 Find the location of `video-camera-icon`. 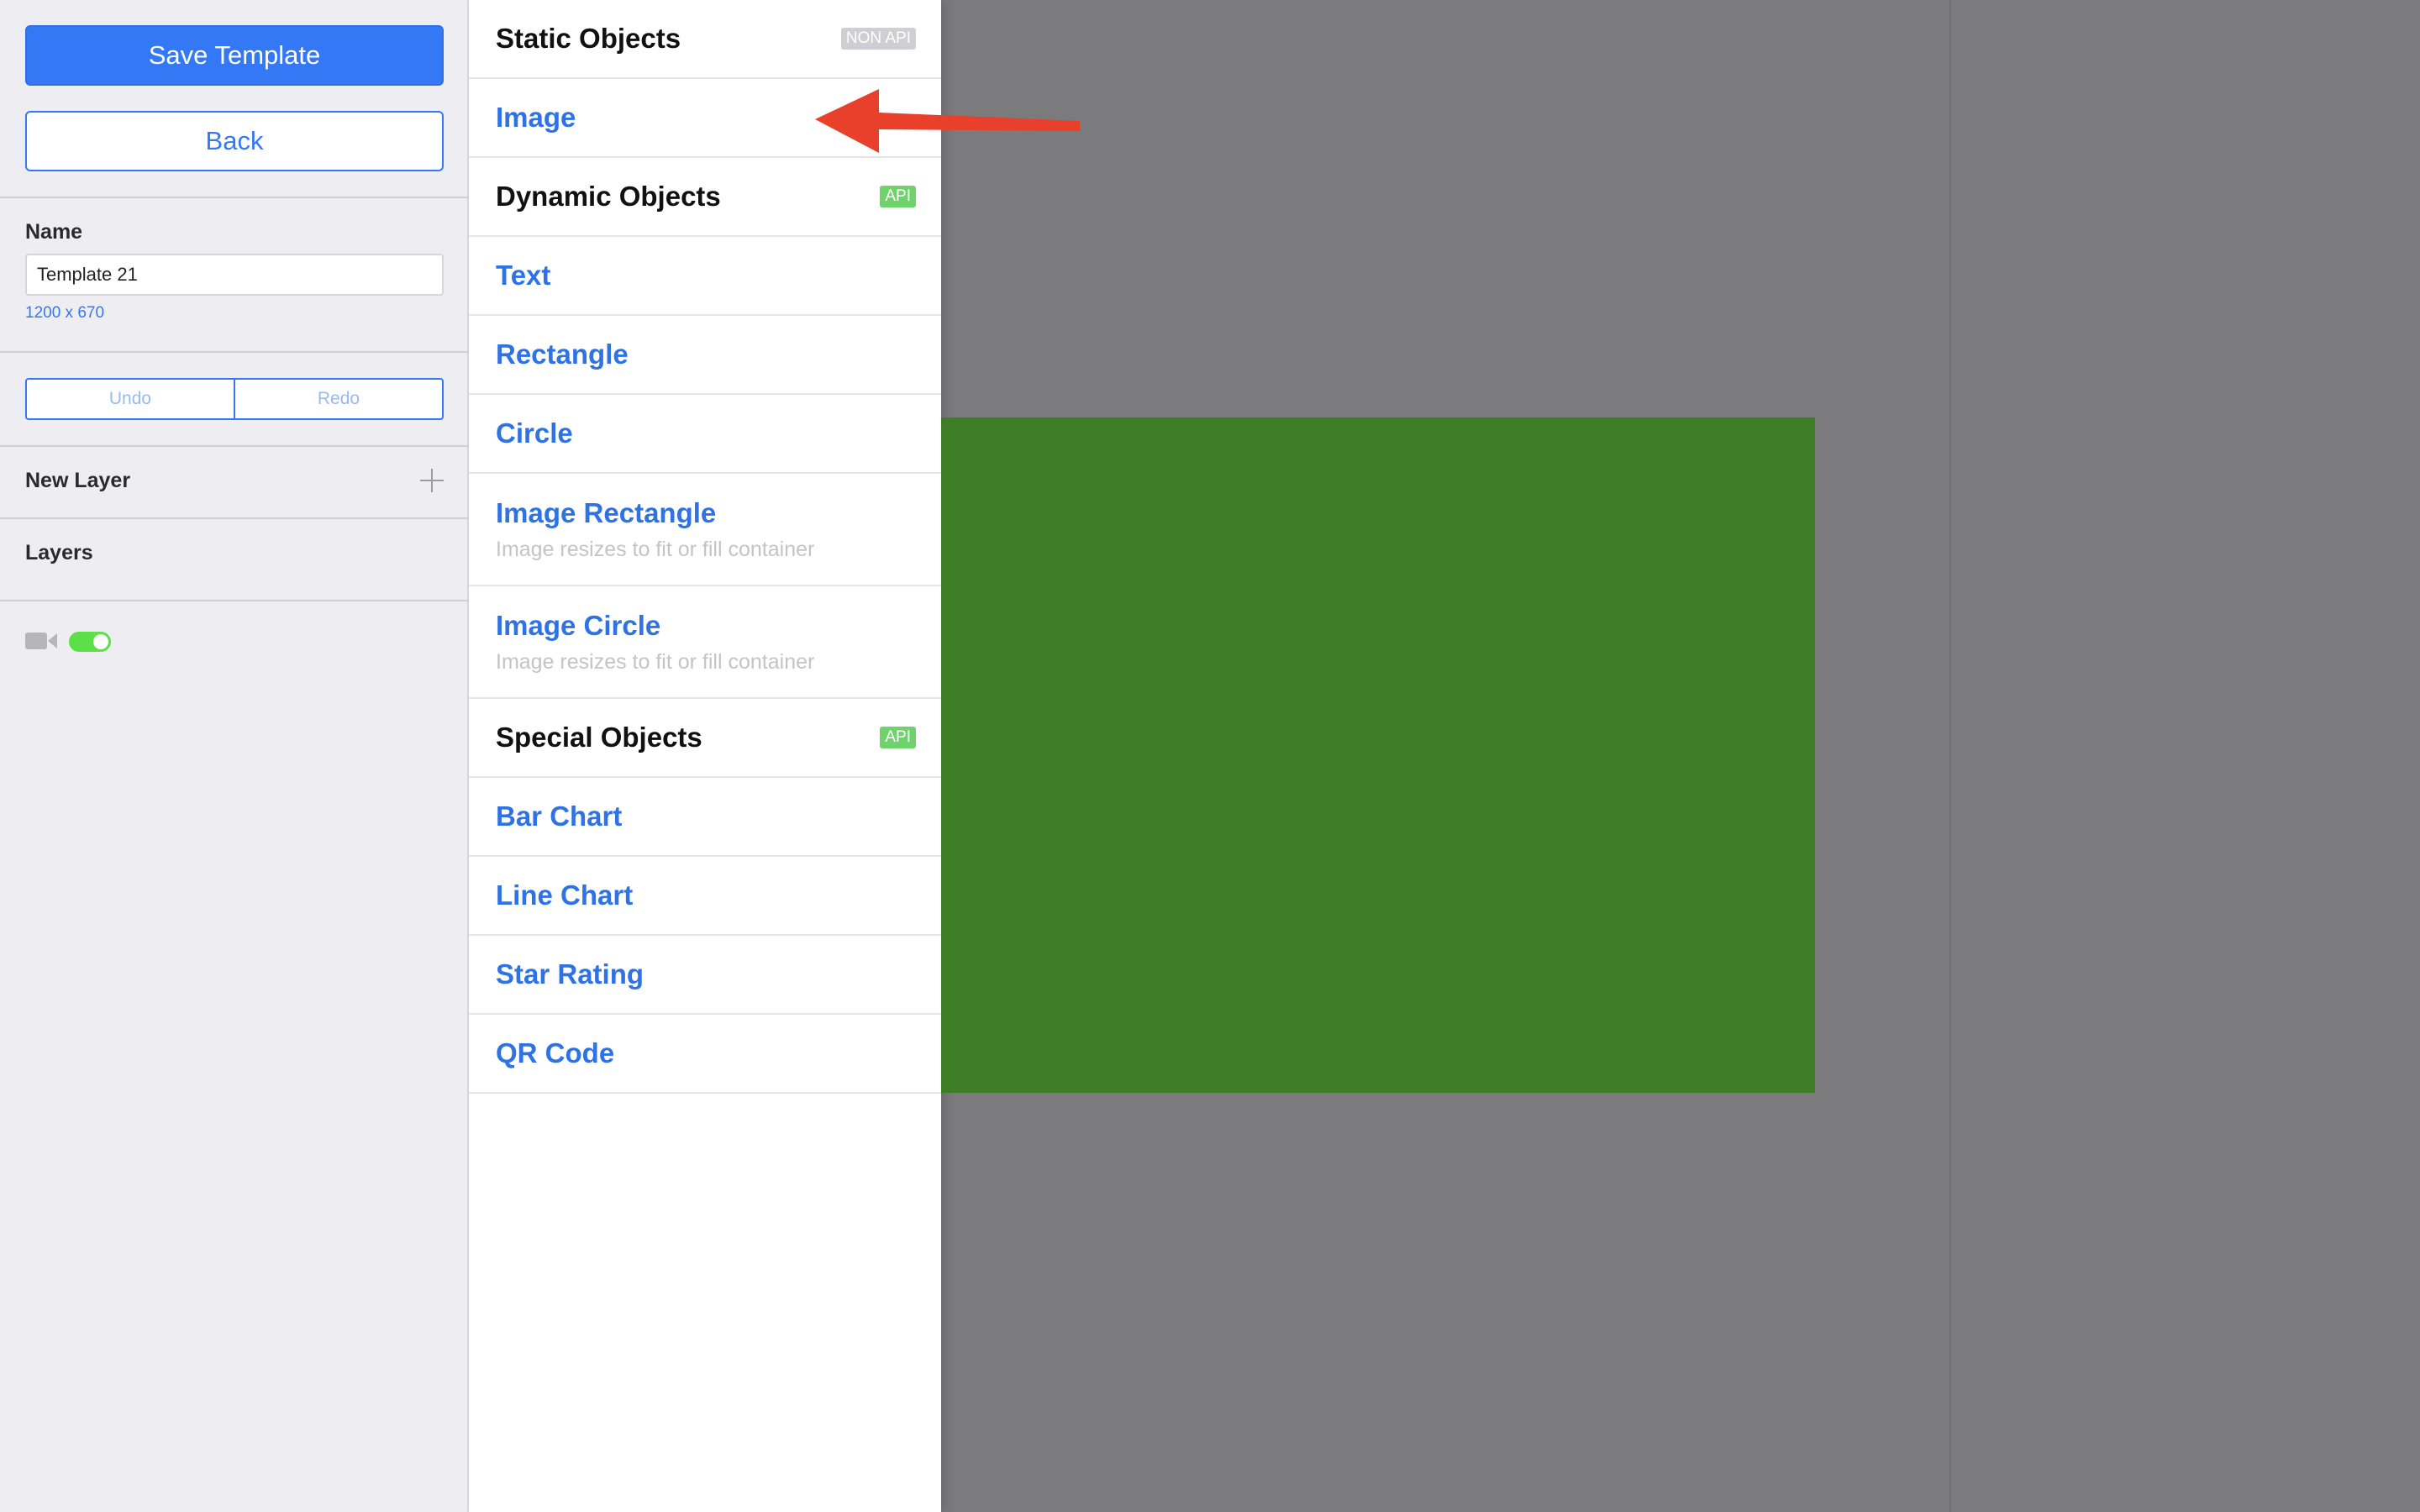

video-camera-icon is located at coordinates (41, 641).